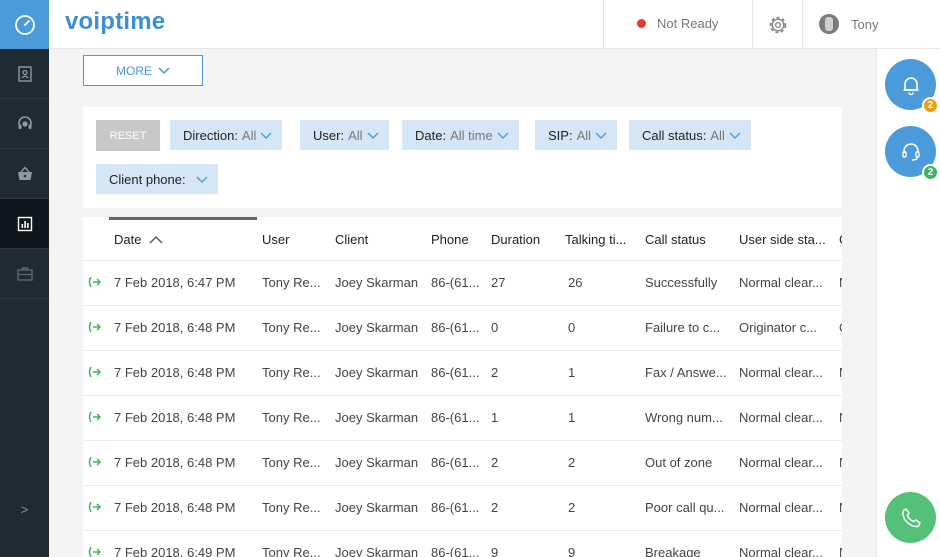 Image resolution: width=940 pixels, height=557 pixels. I want to click on user-filter: User: All, so click(344, 135).